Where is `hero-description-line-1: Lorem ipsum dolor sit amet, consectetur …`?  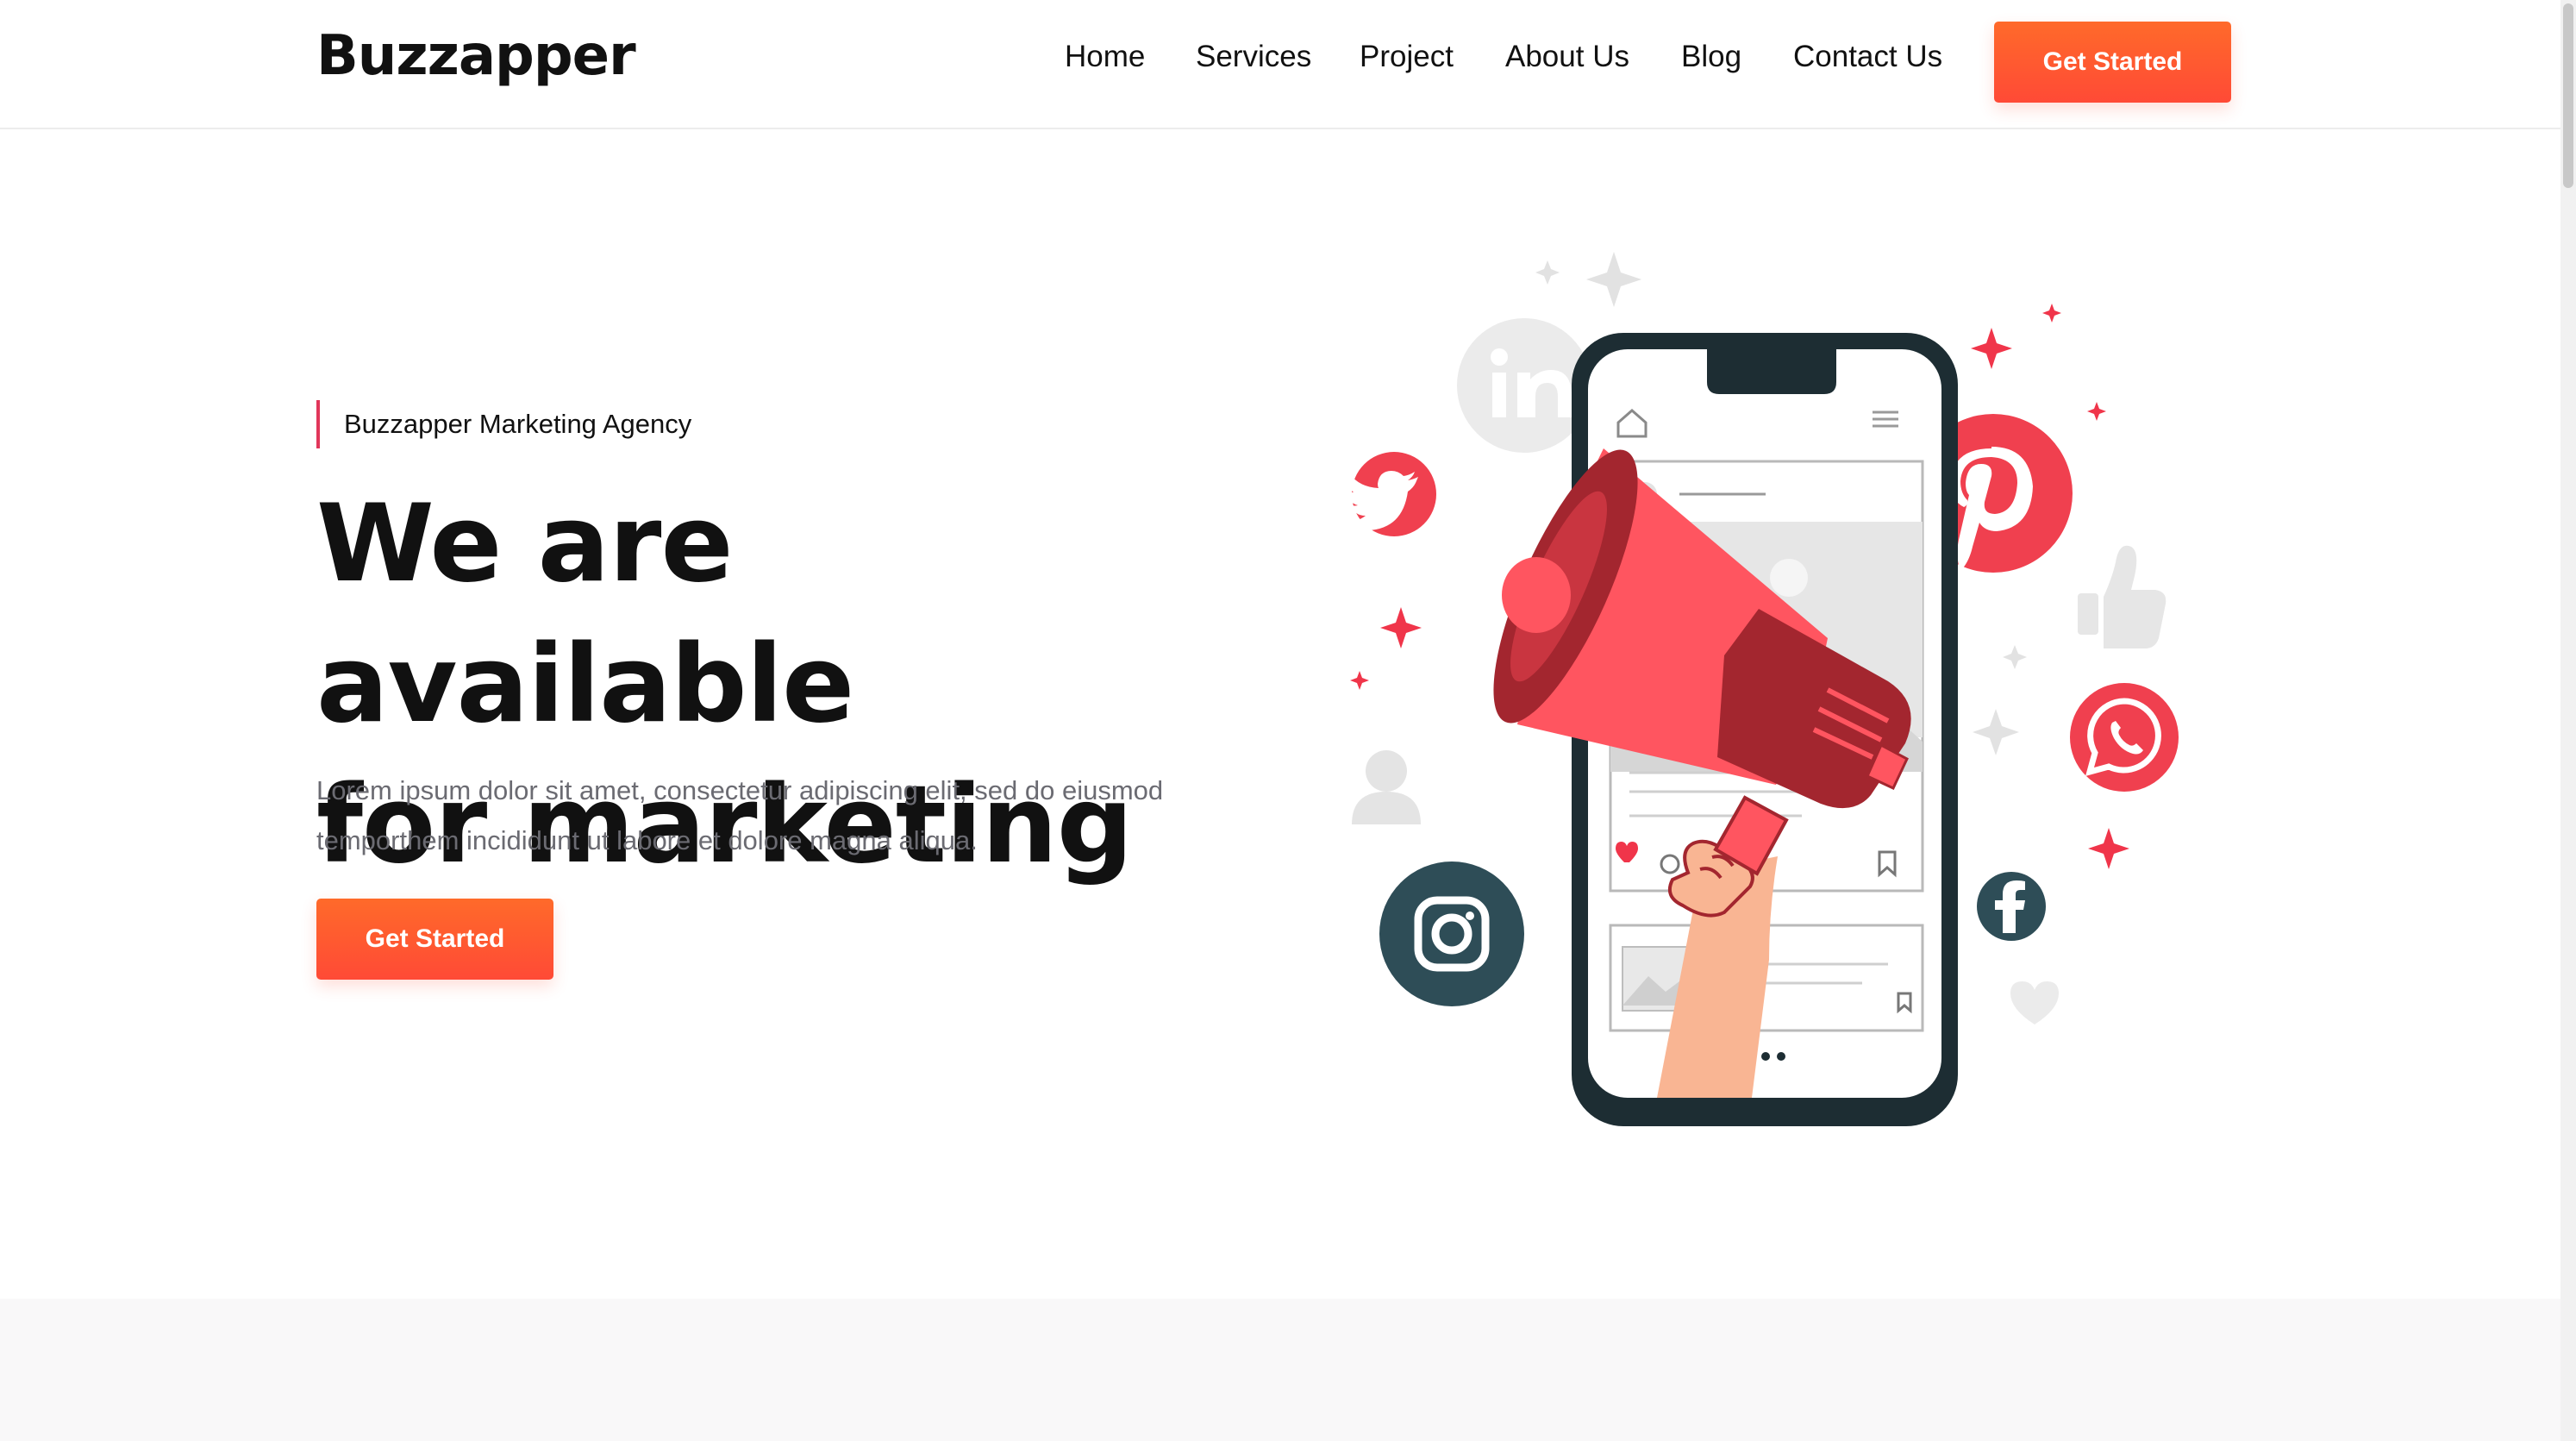 hero-description-line-1: Lorem ipsum dolor sit amet, consectetur … is located at coordinates (740, 790).